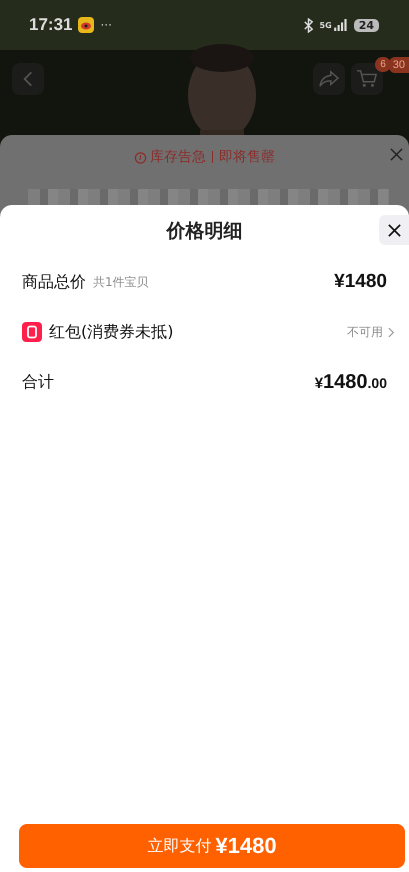  I want to click on share-button, so click(328, 79).